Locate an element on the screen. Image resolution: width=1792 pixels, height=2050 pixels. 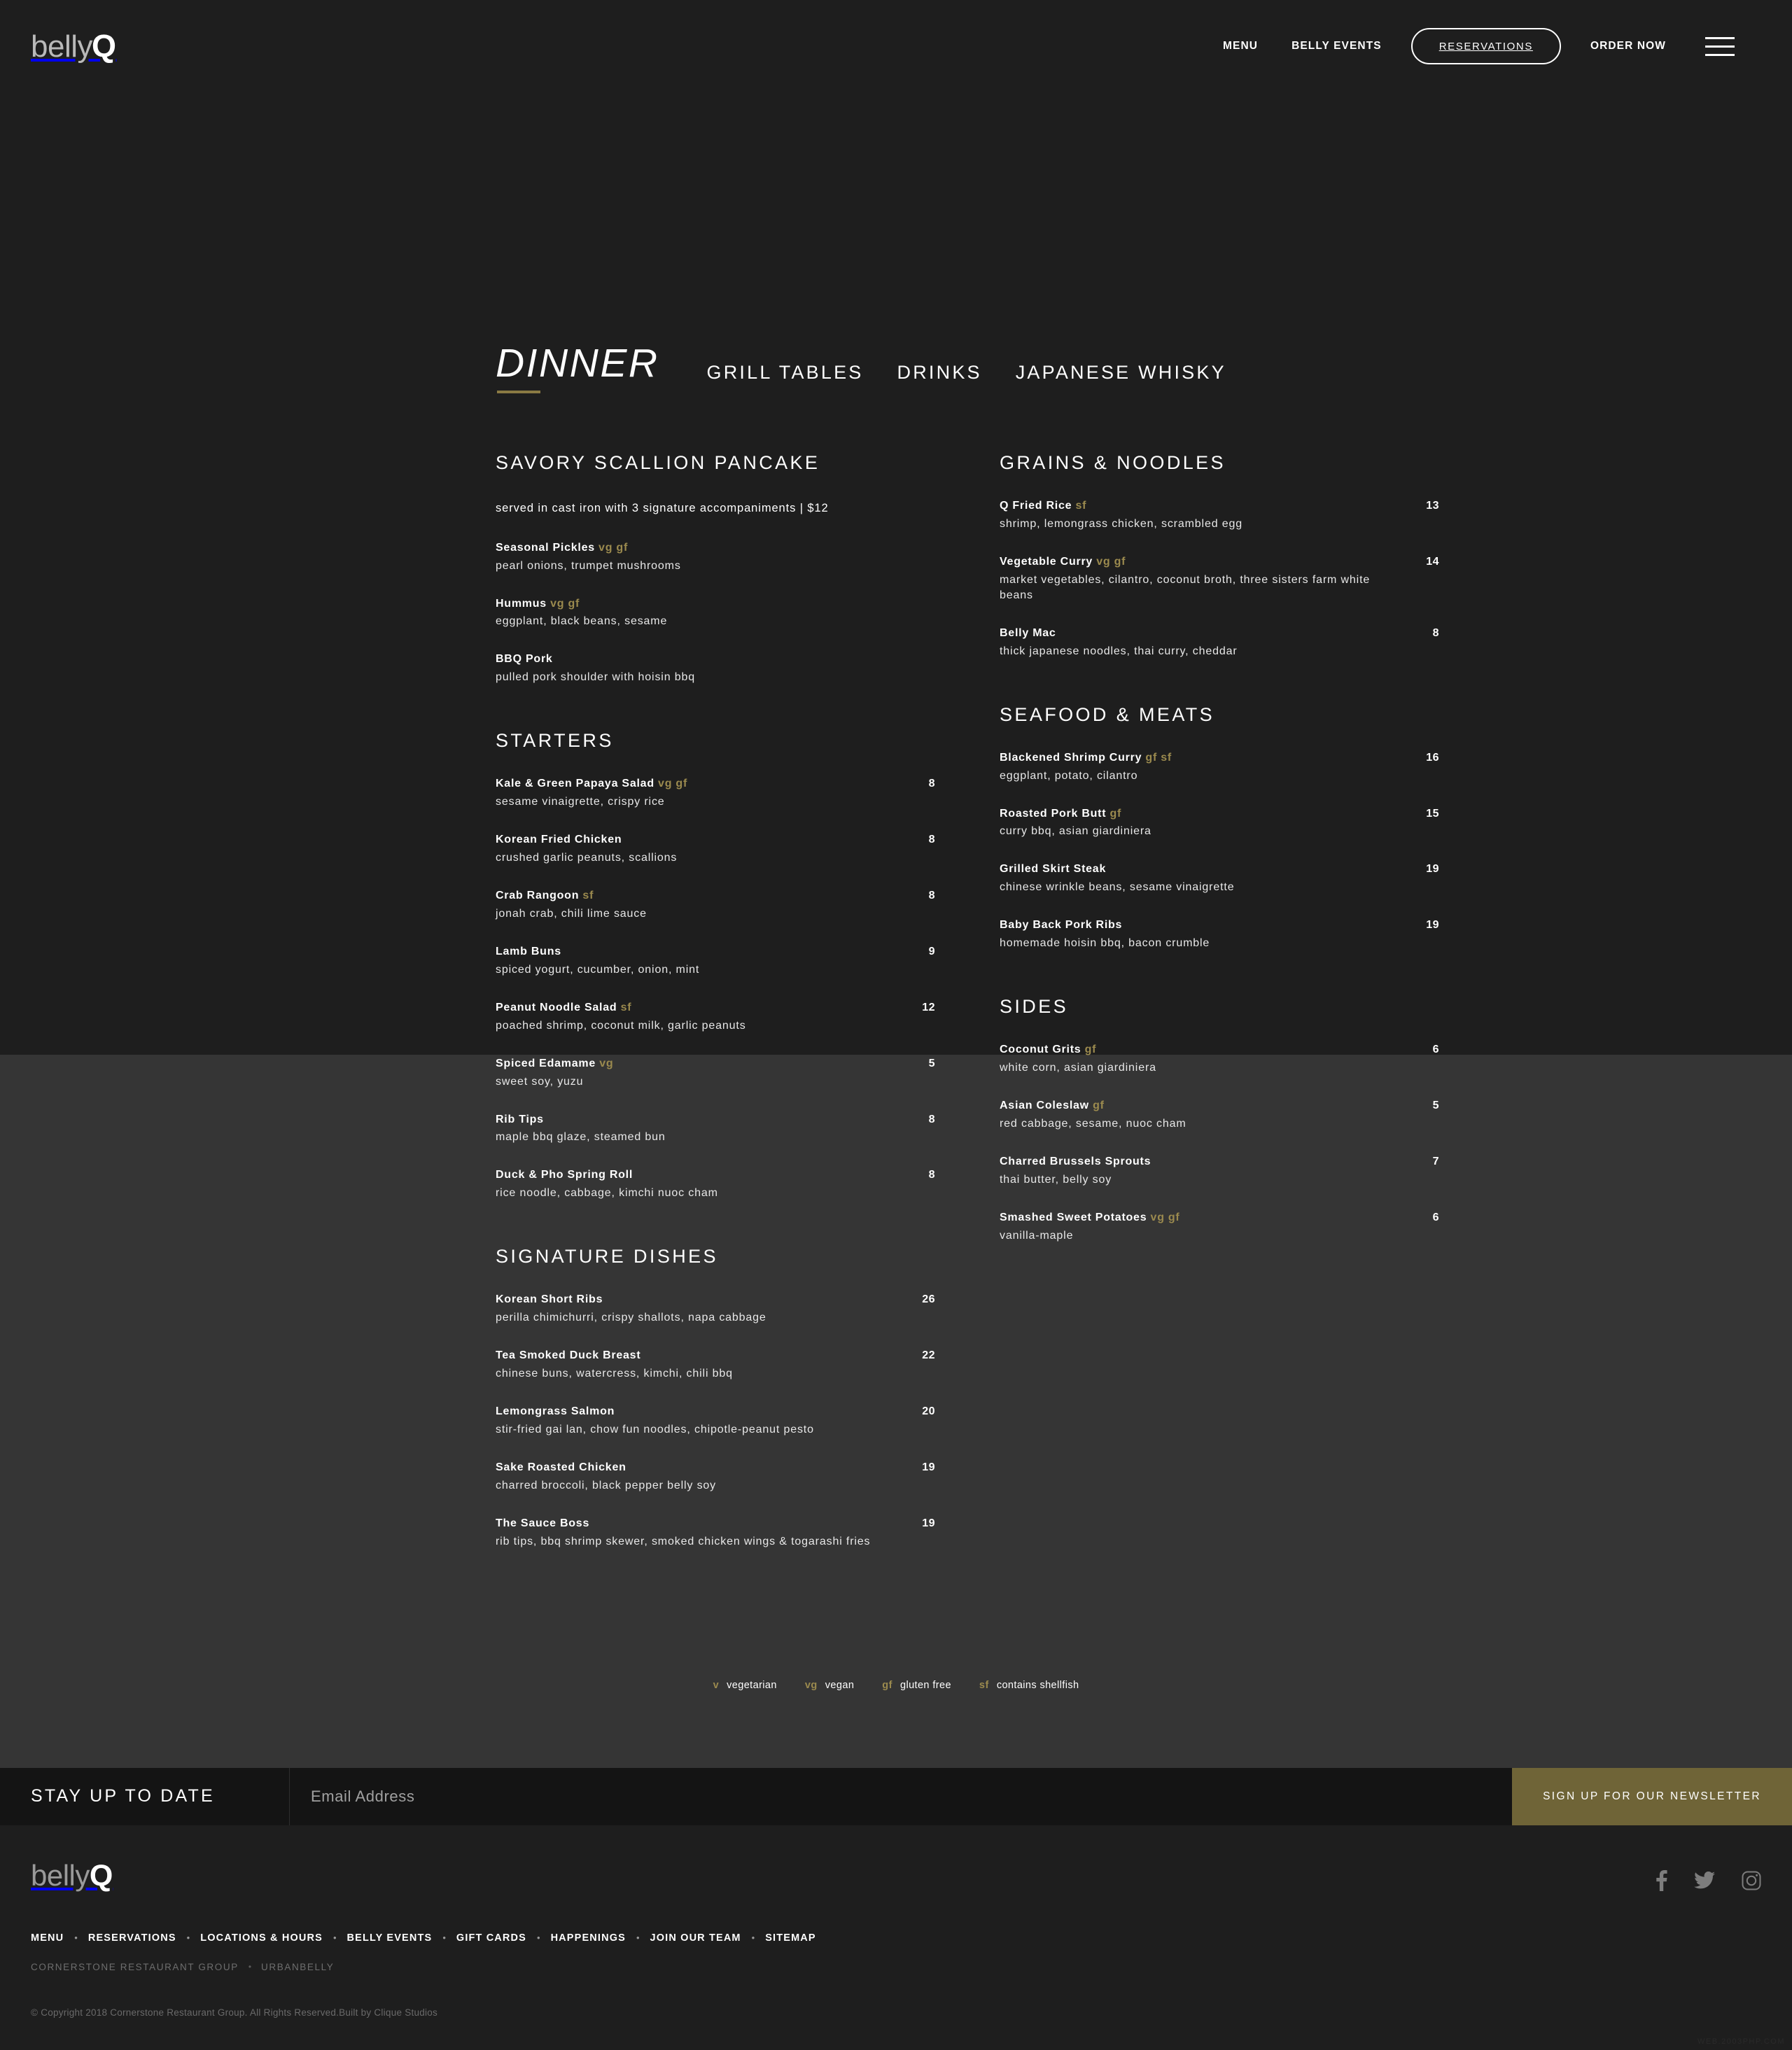
menu-item-description: jonah crab, chili lime sauce is located at coordinates (571, 913).